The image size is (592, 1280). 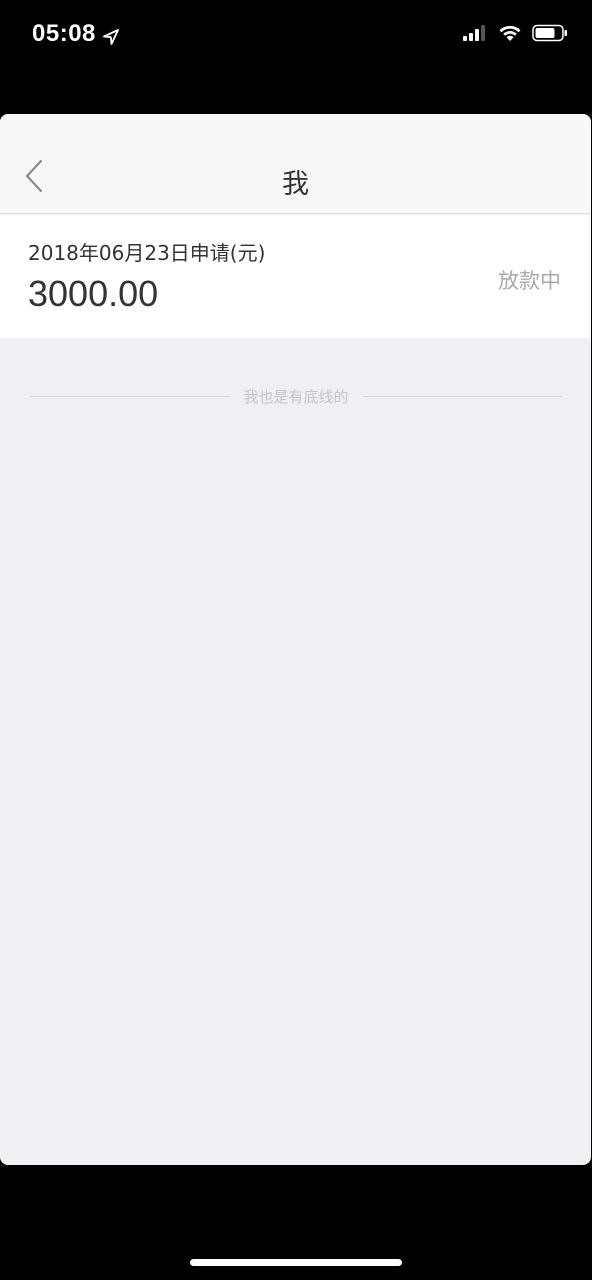 I want to click on record-date-label: 2018年06月23日申请(元), so click(x=147, y=253).